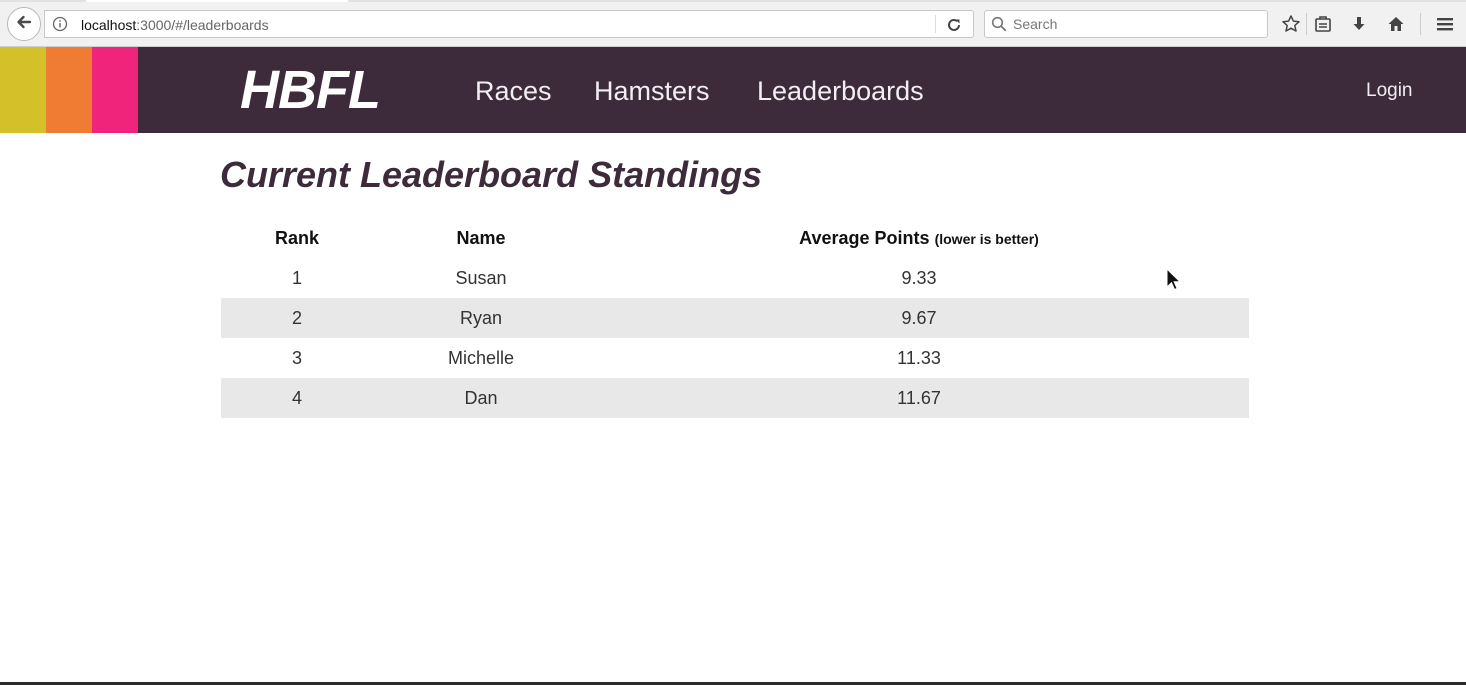  I want to click on search-bar, so click(1126, 24).